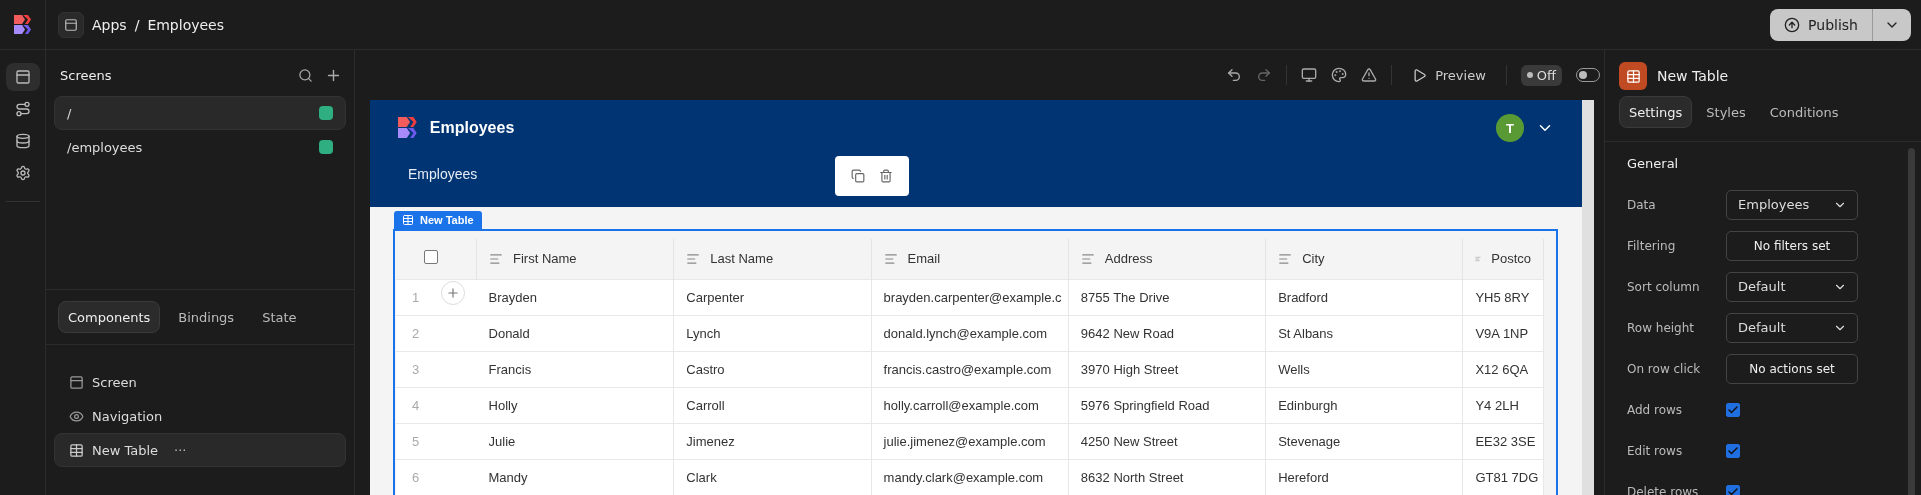 This screenshot has height=495, width=1921. I want to click on field-label: Data, so click(1642, 204).